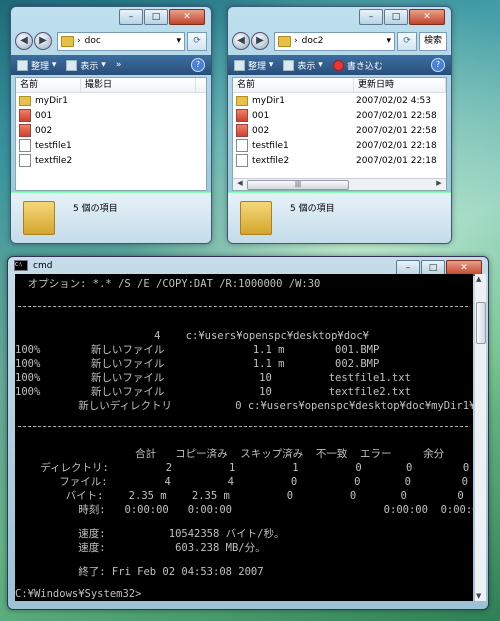 The image size is (500, 621). What do you see at coordinates (481, 323) in the screenshot?
I see `scroll-thumb` at bounding box center [481, 323].